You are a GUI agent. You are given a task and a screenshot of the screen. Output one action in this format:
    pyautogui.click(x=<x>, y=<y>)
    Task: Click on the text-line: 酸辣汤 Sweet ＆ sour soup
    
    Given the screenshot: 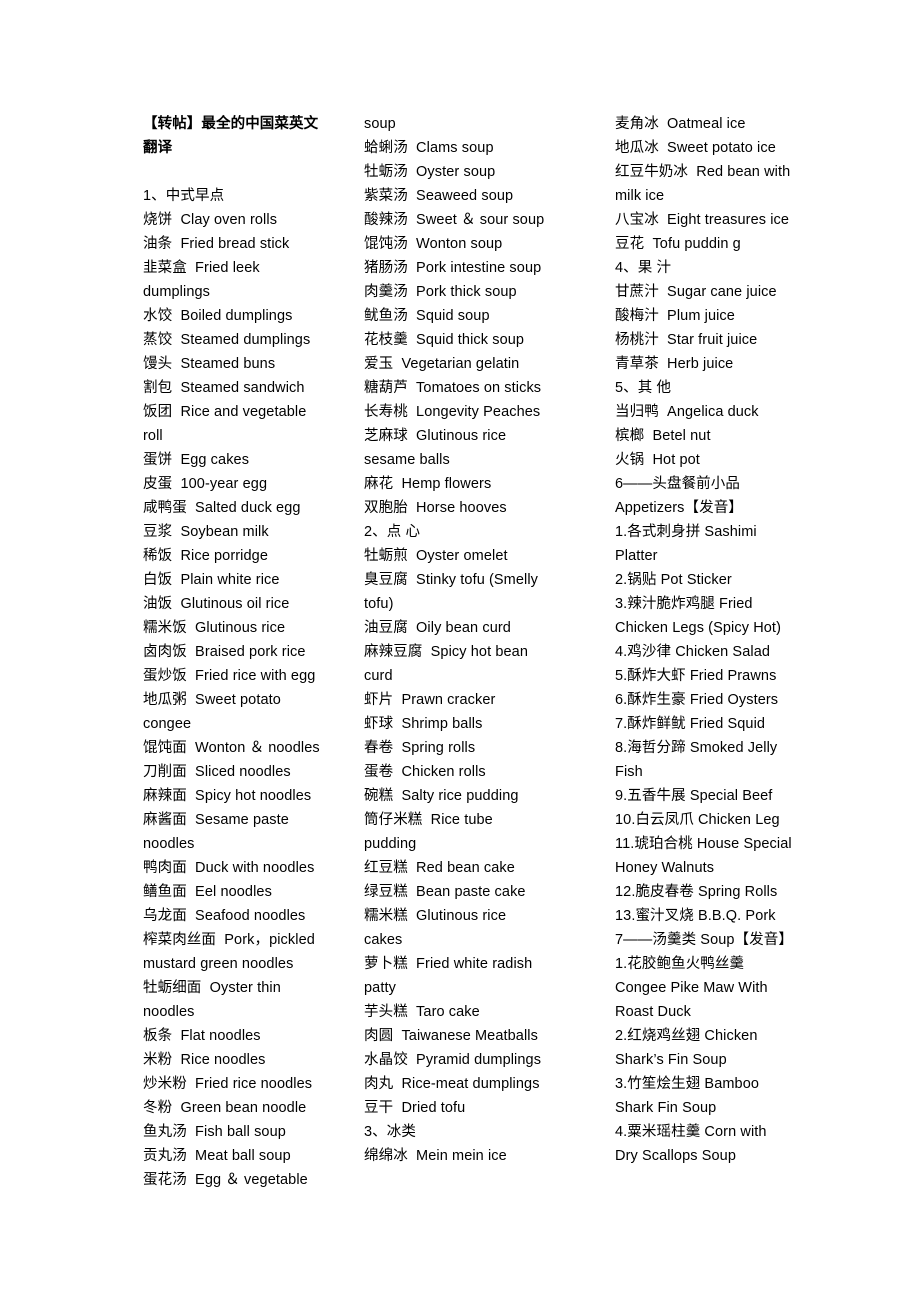 What is the action you would take?
    pyautogui.click(x=454, y=220)
    